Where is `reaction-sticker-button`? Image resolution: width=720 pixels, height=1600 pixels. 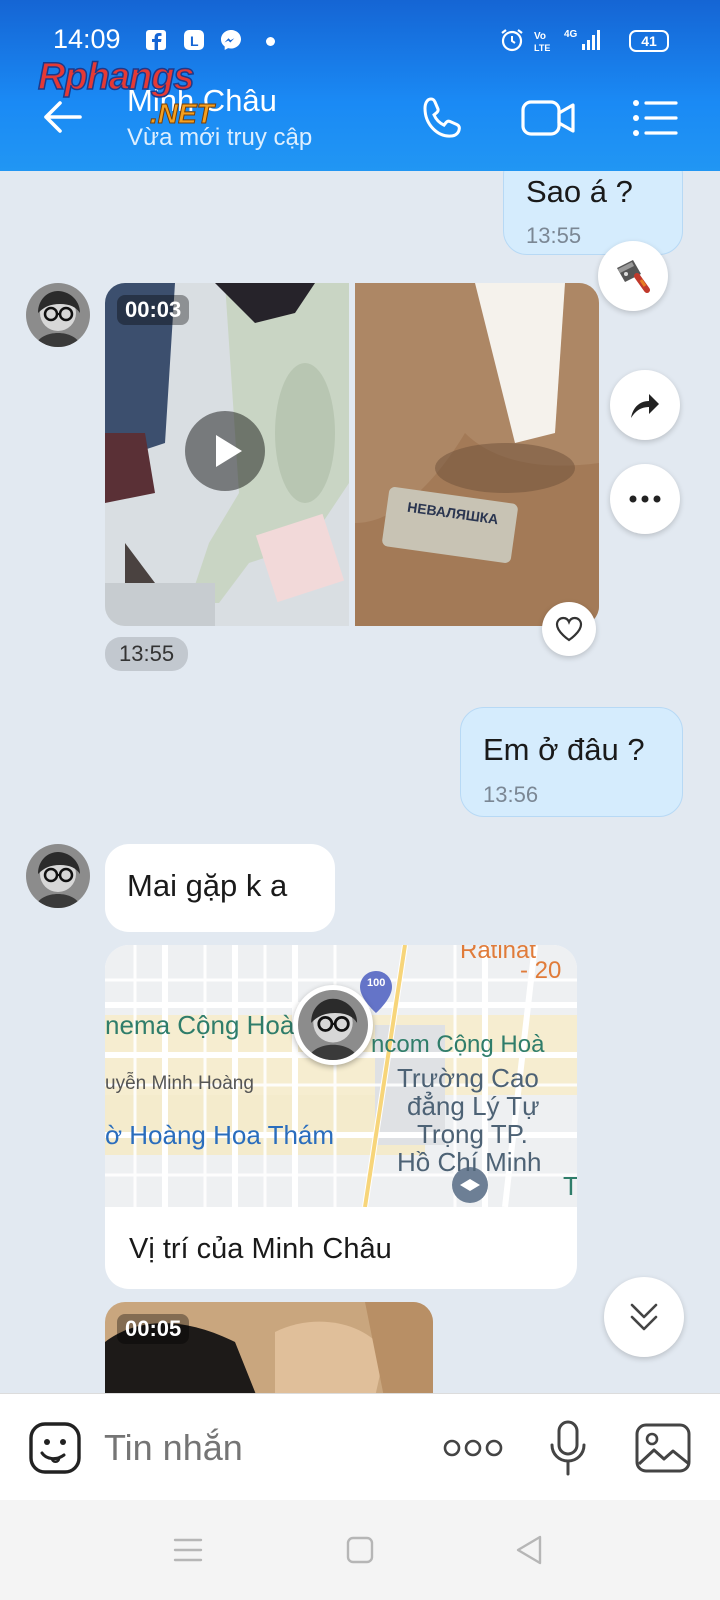
reaction-sticker-button is located at coordinates (633, 276).